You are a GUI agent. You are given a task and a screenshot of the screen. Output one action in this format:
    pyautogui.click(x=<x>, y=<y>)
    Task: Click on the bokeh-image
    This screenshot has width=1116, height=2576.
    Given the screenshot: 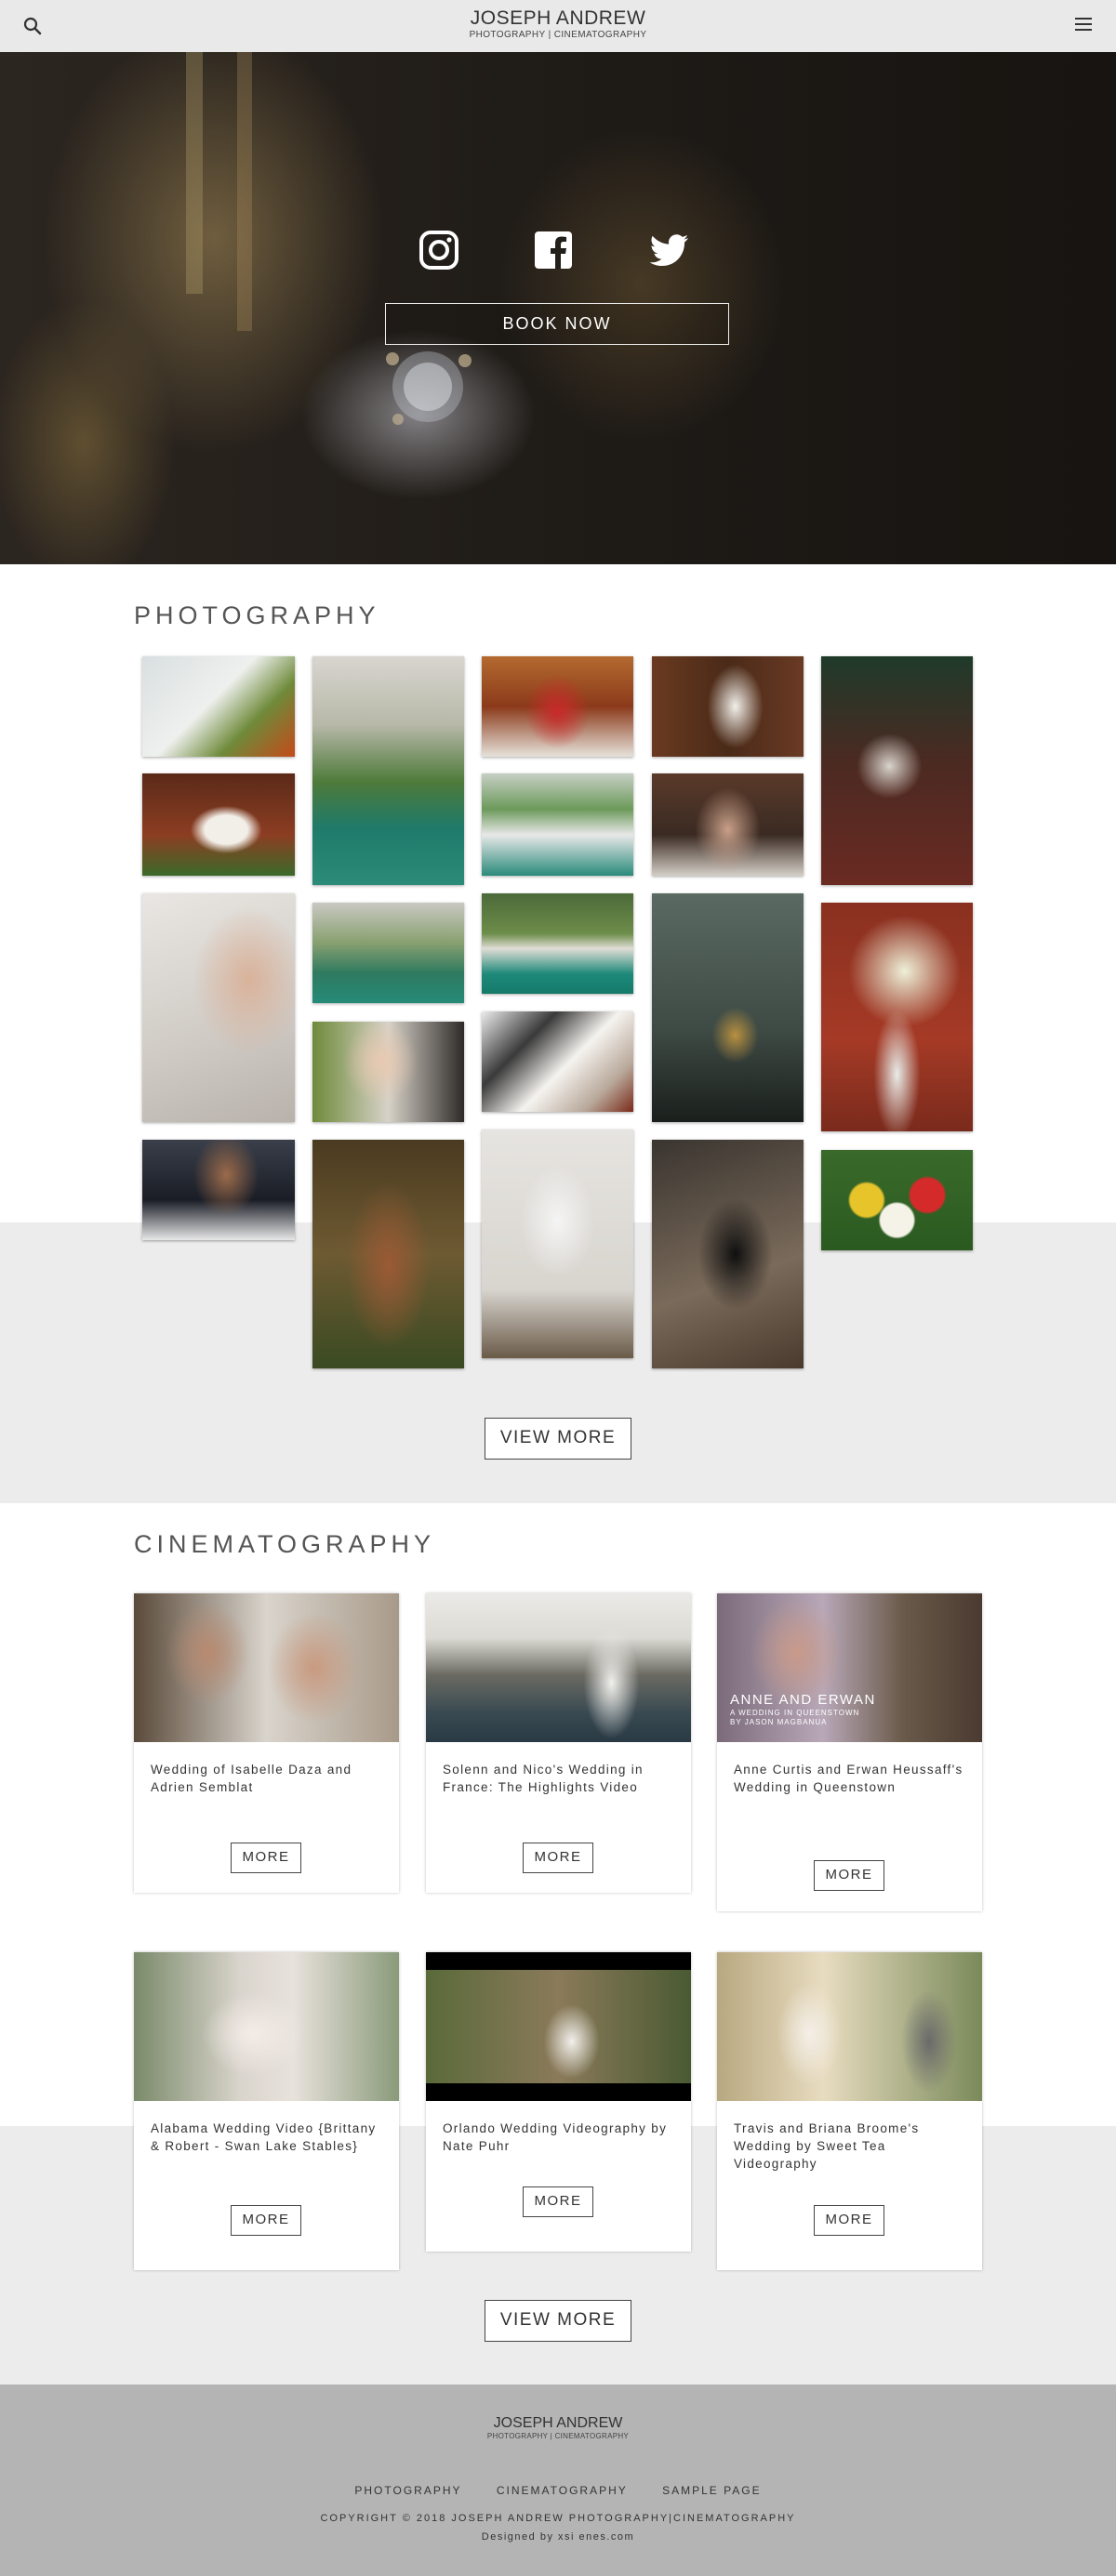 What is the action you would take?
    pyautogui.click(x=219, y=191)
    